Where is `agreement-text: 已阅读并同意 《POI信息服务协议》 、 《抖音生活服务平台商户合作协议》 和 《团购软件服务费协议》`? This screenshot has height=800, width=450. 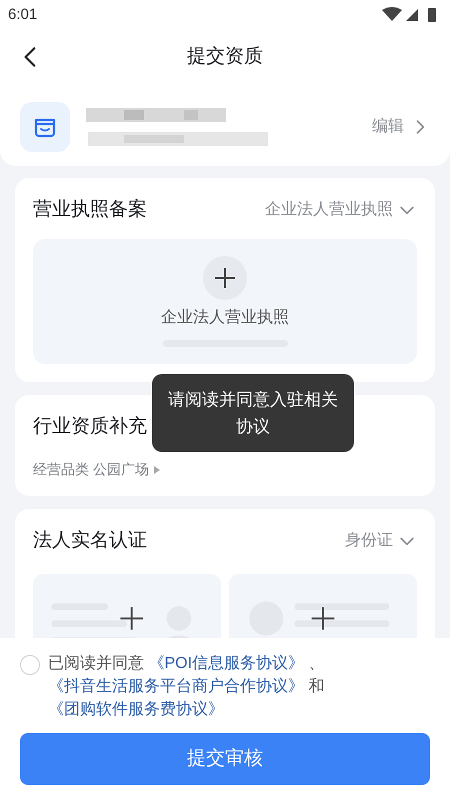
agreement-text: 已阅读并同意 《POI信息服务协议》 、 《抖音生活服务平台商户合作协议》 和 《团购软件服务费协议》 is located at coordinates (187, 687).